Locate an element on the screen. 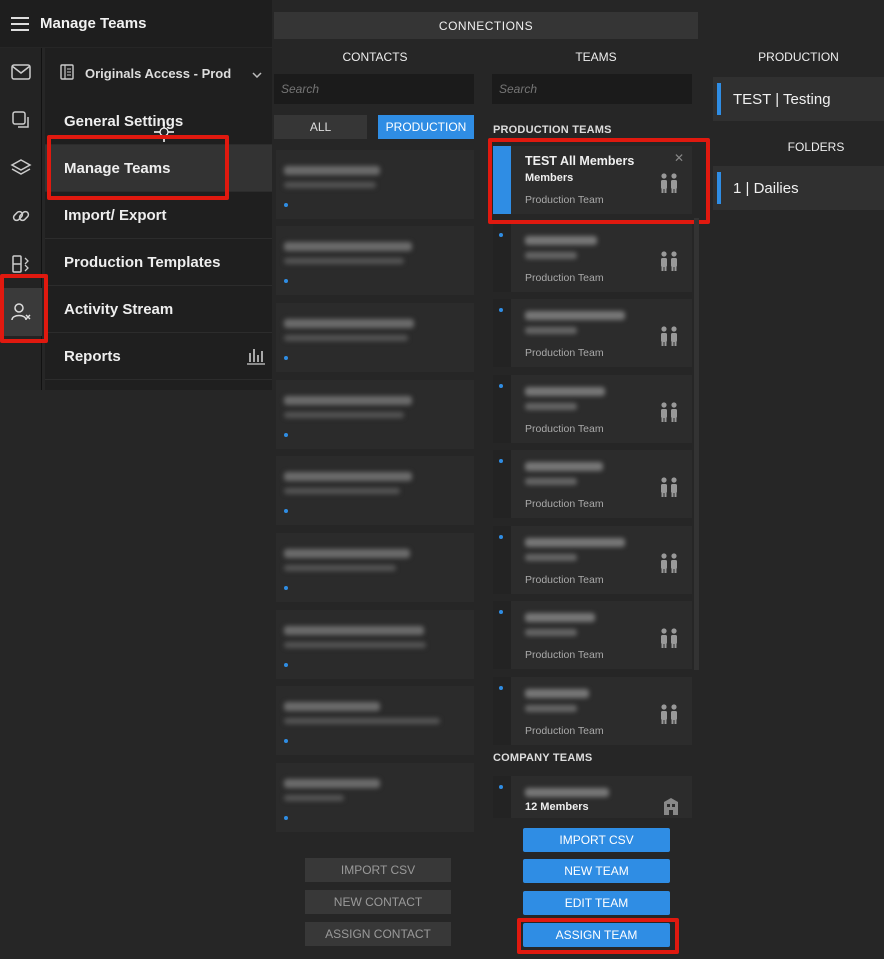 This screenshot has height=959, width=884. layers-icon is located at coordinates (21, 168).